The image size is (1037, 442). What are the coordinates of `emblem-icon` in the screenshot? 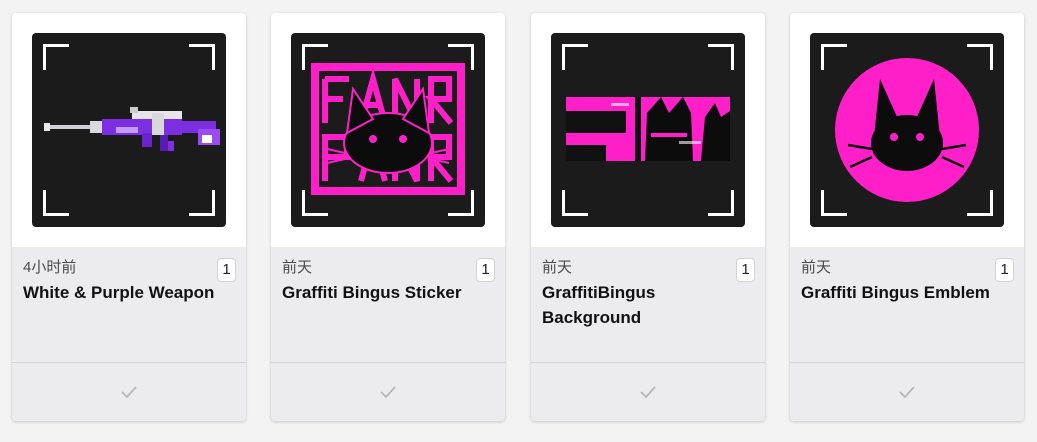 It's located at (907, 130).